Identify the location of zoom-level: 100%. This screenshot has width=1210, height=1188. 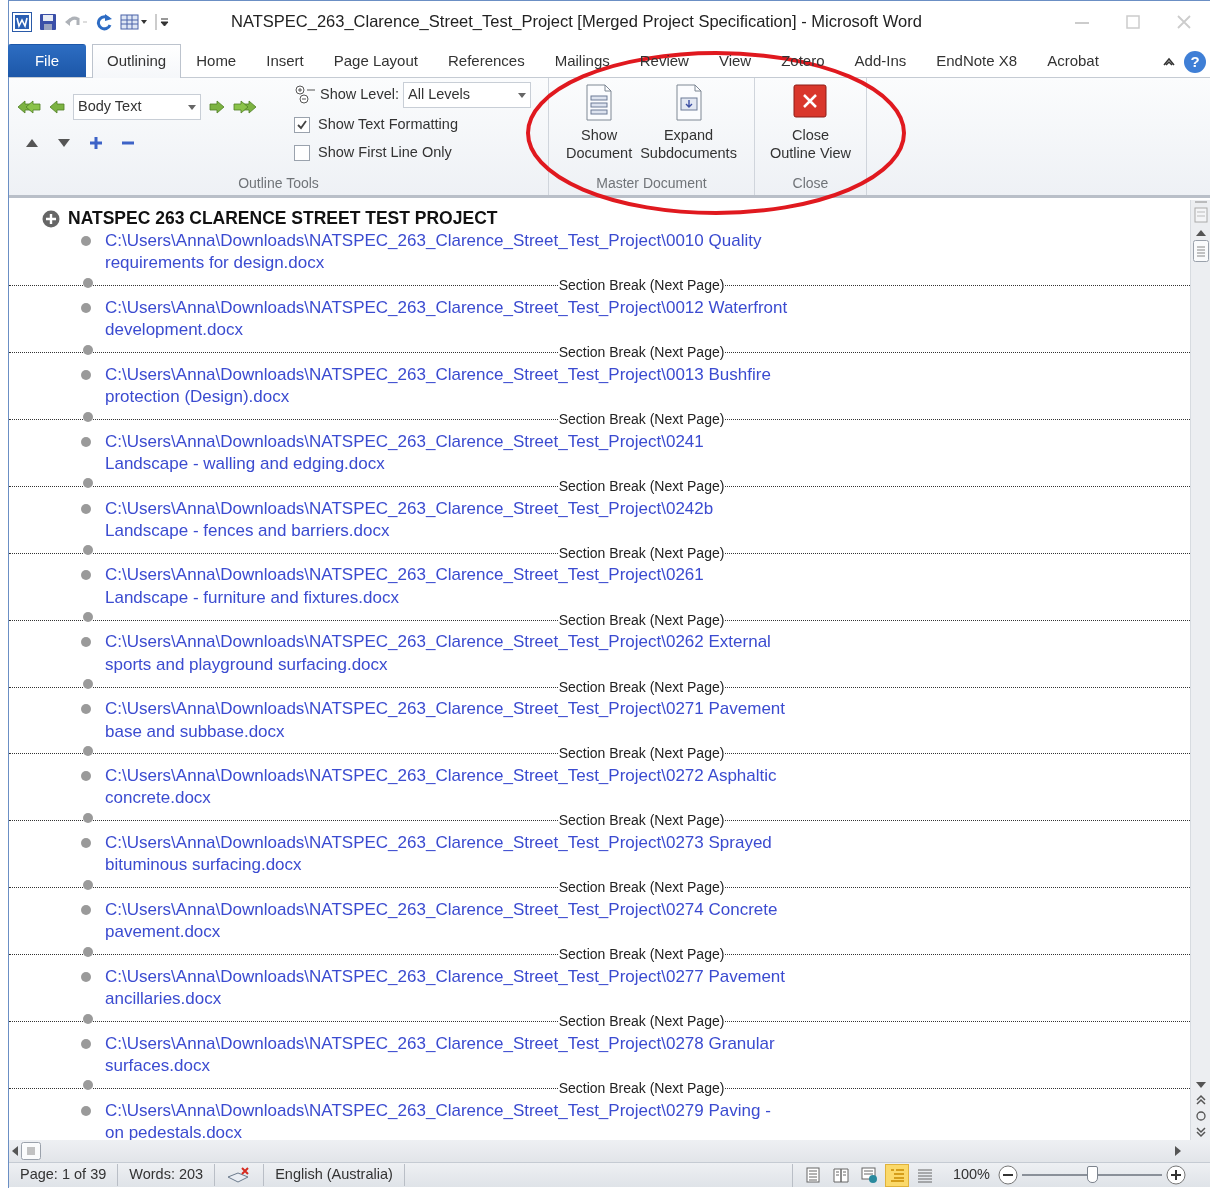
(971, 1175).